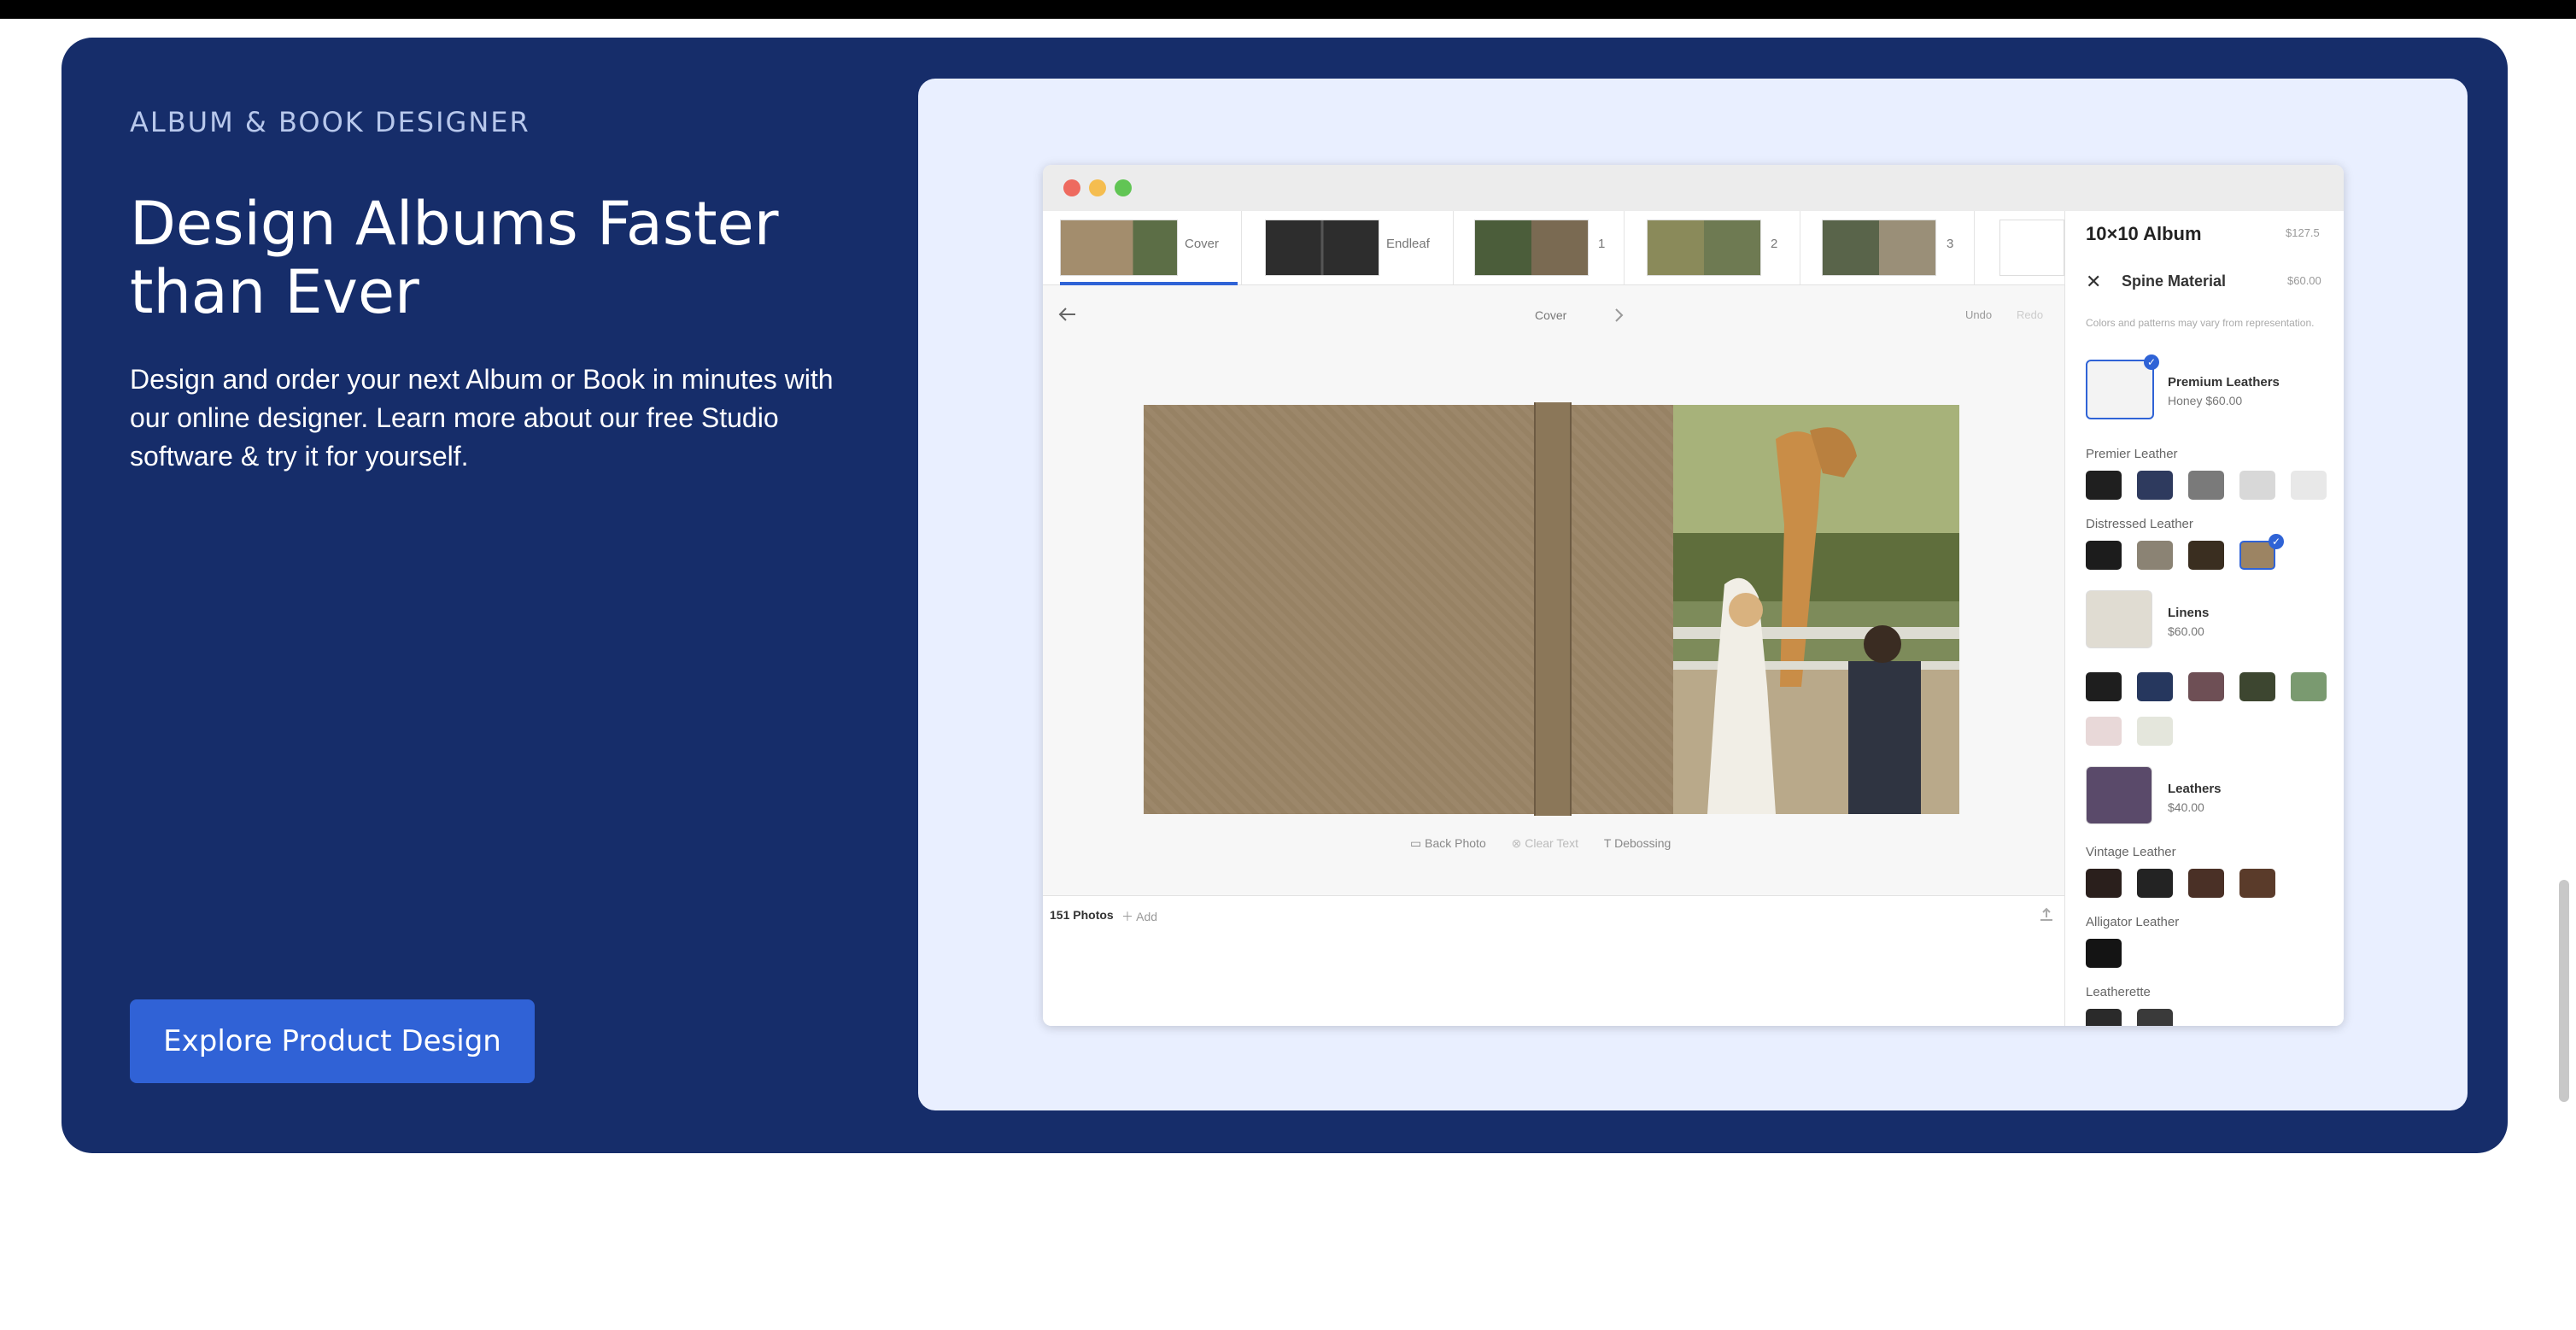  What do you see at coordinates (2186, 807) in the screenshot?
I see `material-price: $40.00` at bounding box center [2186, 807].